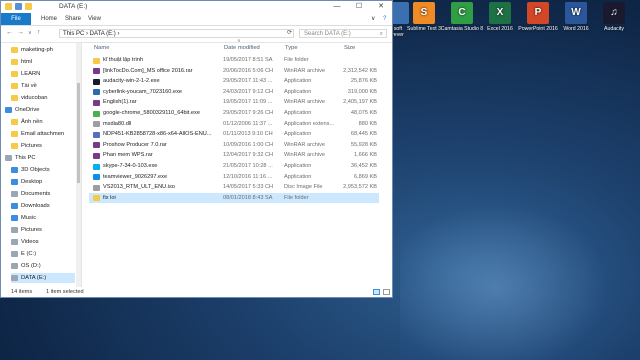 The height and width of the screenshot is (360, 640). Describe the element at coordinates (101, 48) in the screenshot. I see `column-header-name: Name` at that location.